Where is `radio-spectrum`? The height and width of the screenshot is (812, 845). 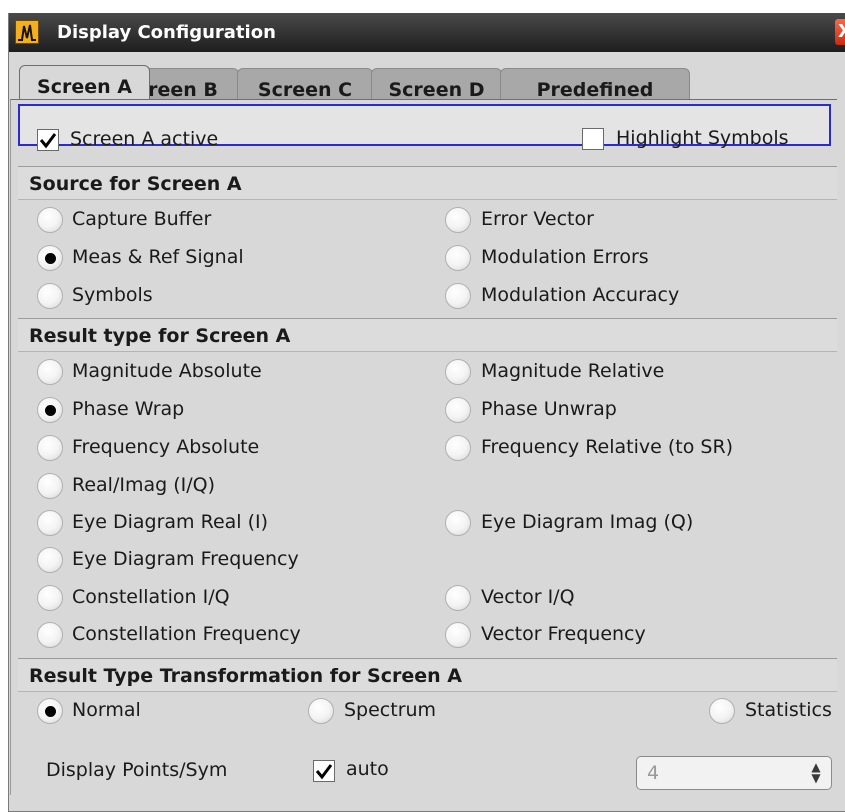 radio-spectrum is located at coordinates (321, 711).